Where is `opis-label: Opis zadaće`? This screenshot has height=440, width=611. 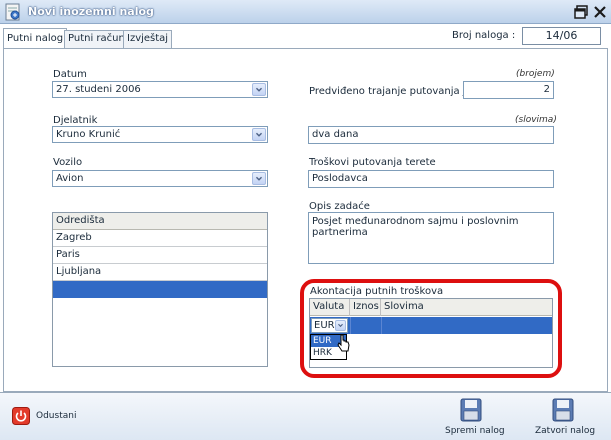
opis-label: Opis zadaće is located at coordinates (339, 206).